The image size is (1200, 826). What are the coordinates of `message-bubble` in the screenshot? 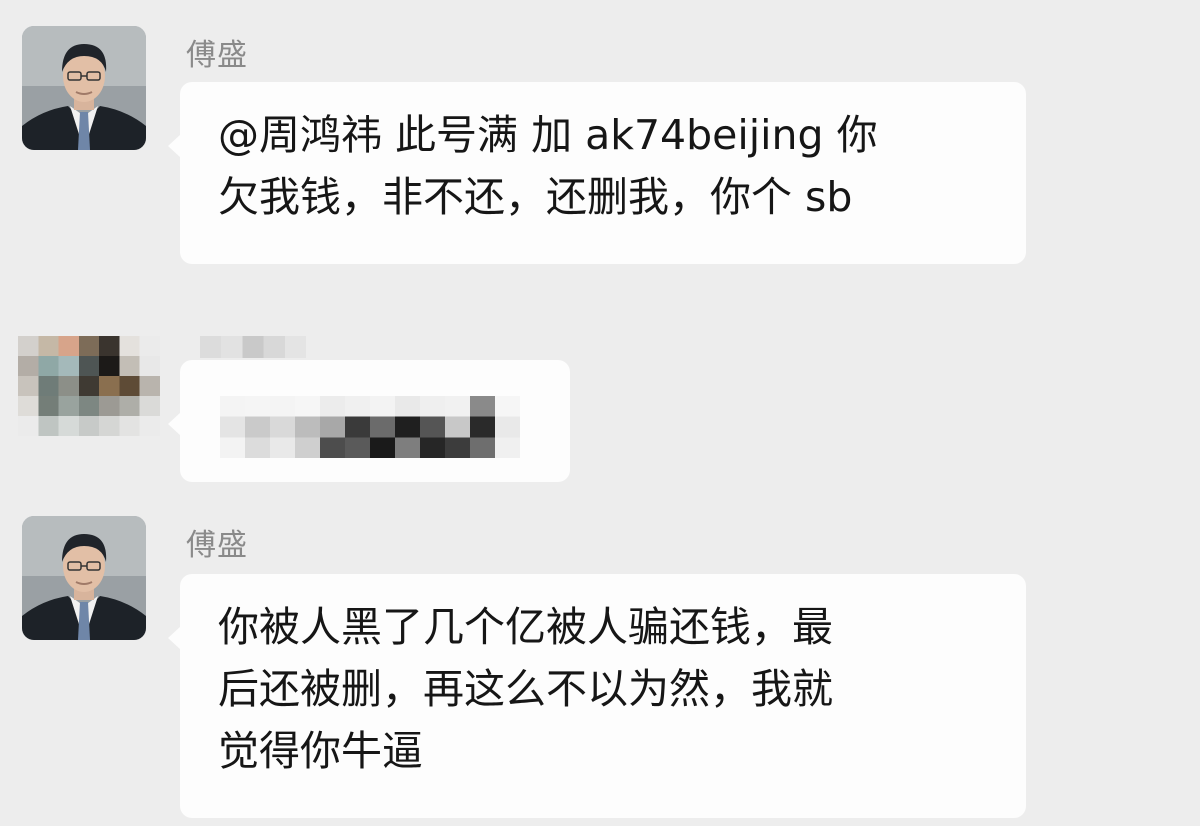 It's located at (369, 421).